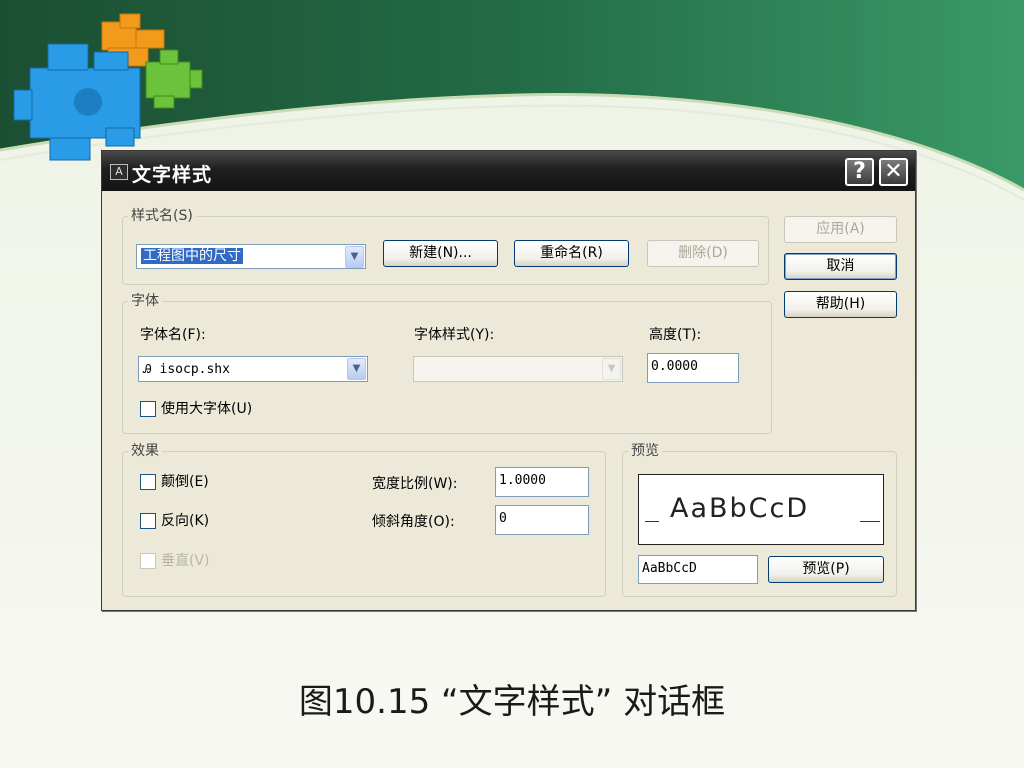 Image resolution: width=1024 pixels, height=768 pixels. Describe the element at coordinates (415, 484) in the screenshot. I see `width-factor-label: 宽度比例(W):` at that location.